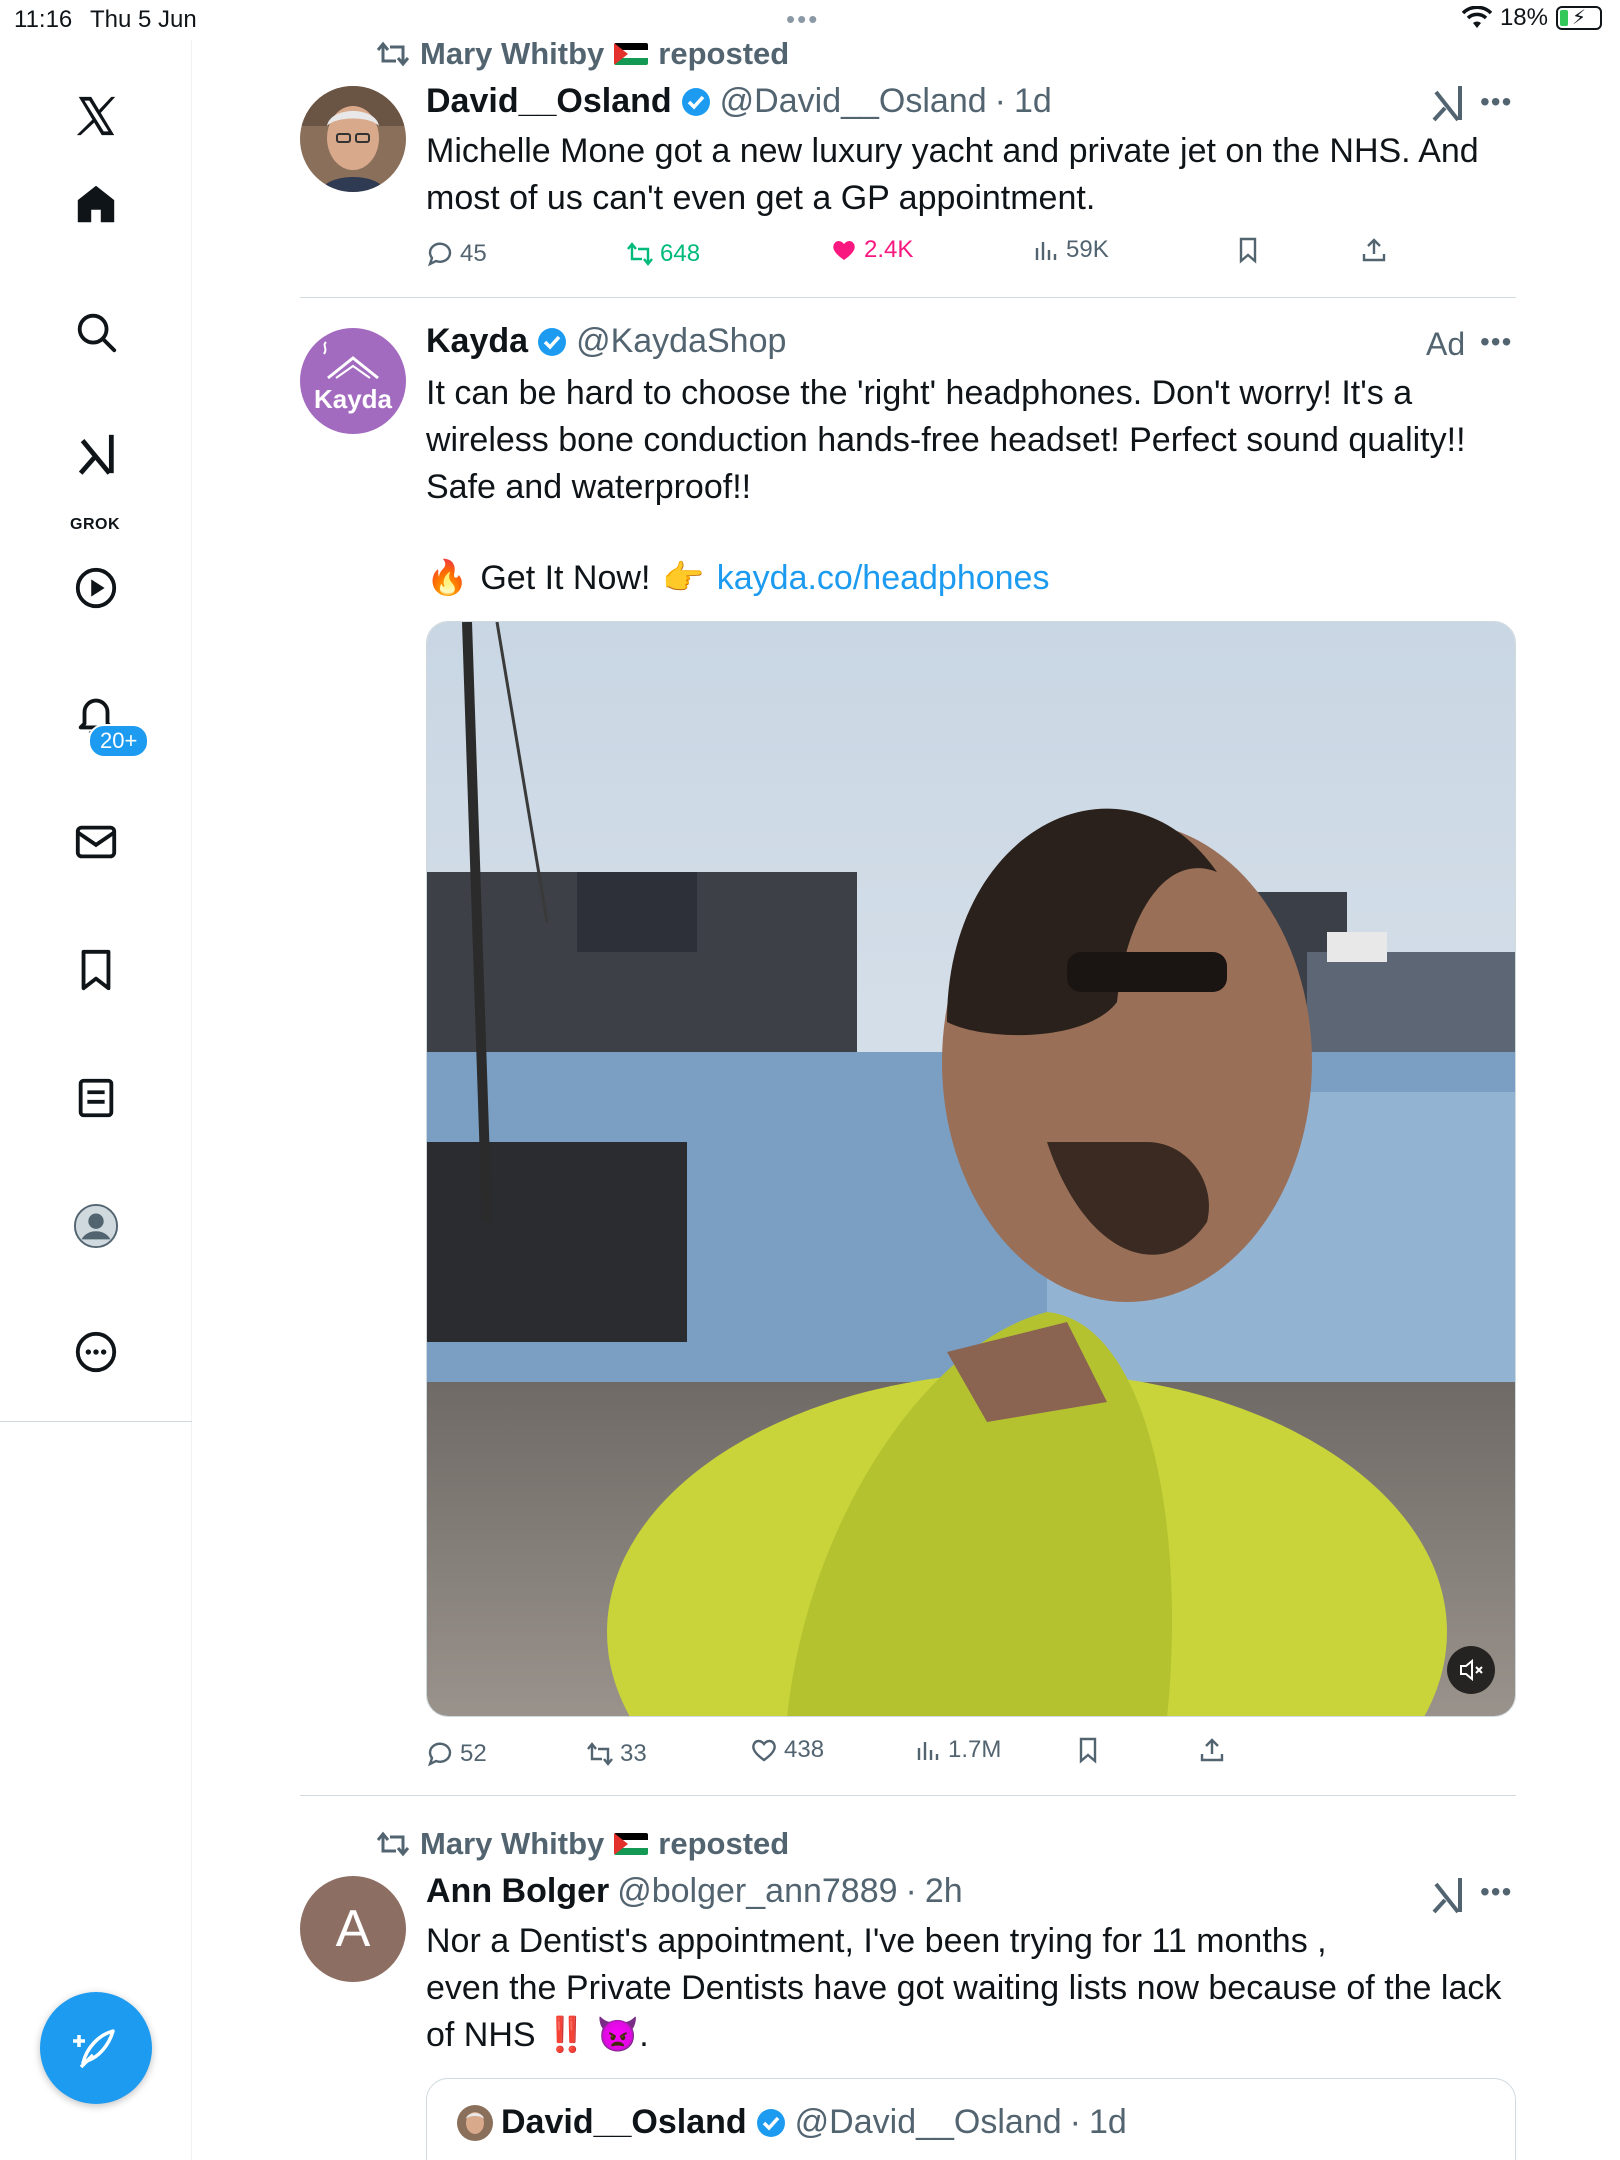  Describe the element at coordinates (1108, 2122) in the screenshot. I see `quoted-post-time: 1d` at that location.